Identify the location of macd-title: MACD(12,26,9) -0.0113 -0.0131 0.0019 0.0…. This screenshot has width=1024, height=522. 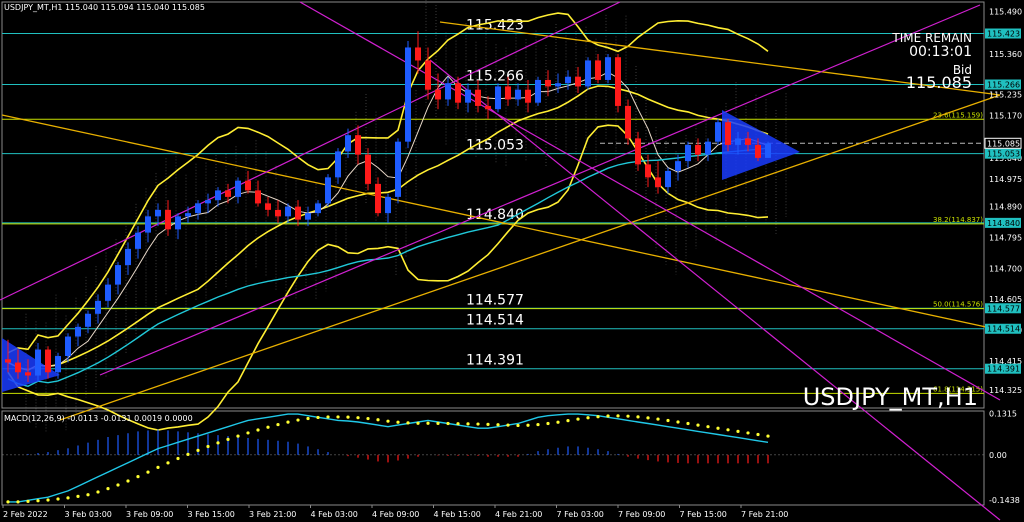
(98, 418).